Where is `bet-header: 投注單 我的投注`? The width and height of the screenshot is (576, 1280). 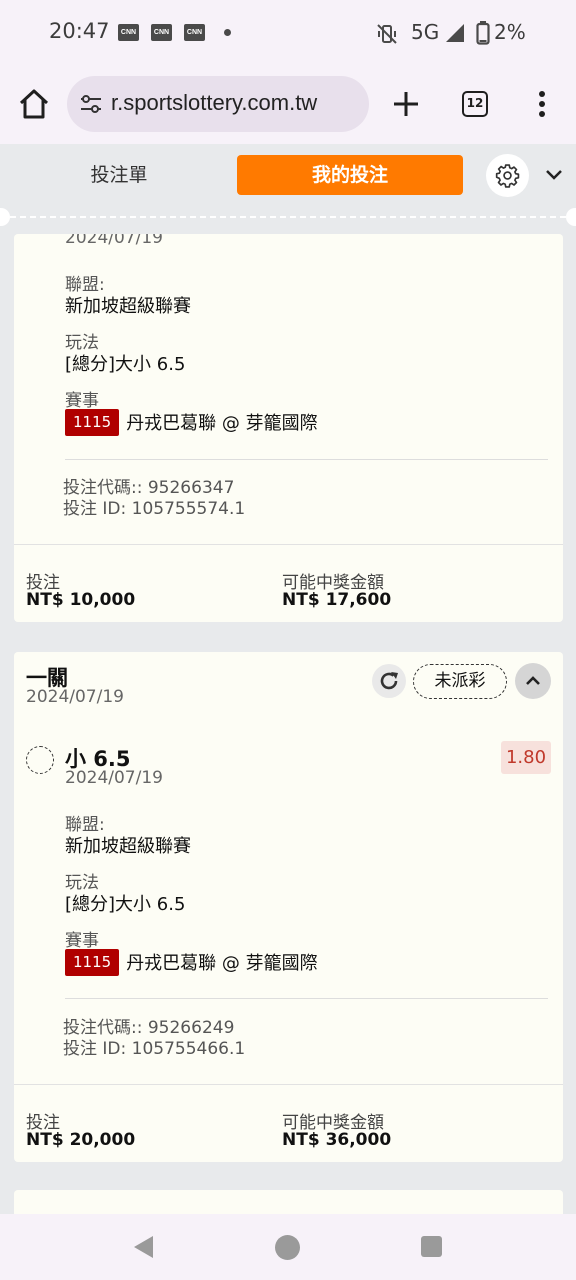
bet-header: 投注單 我的投注 is located at coordinates (288, 185).